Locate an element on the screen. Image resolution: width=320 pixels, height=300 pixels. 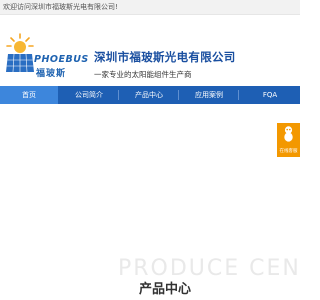
qq-penguin-icon is located at coordinates (288, 134).